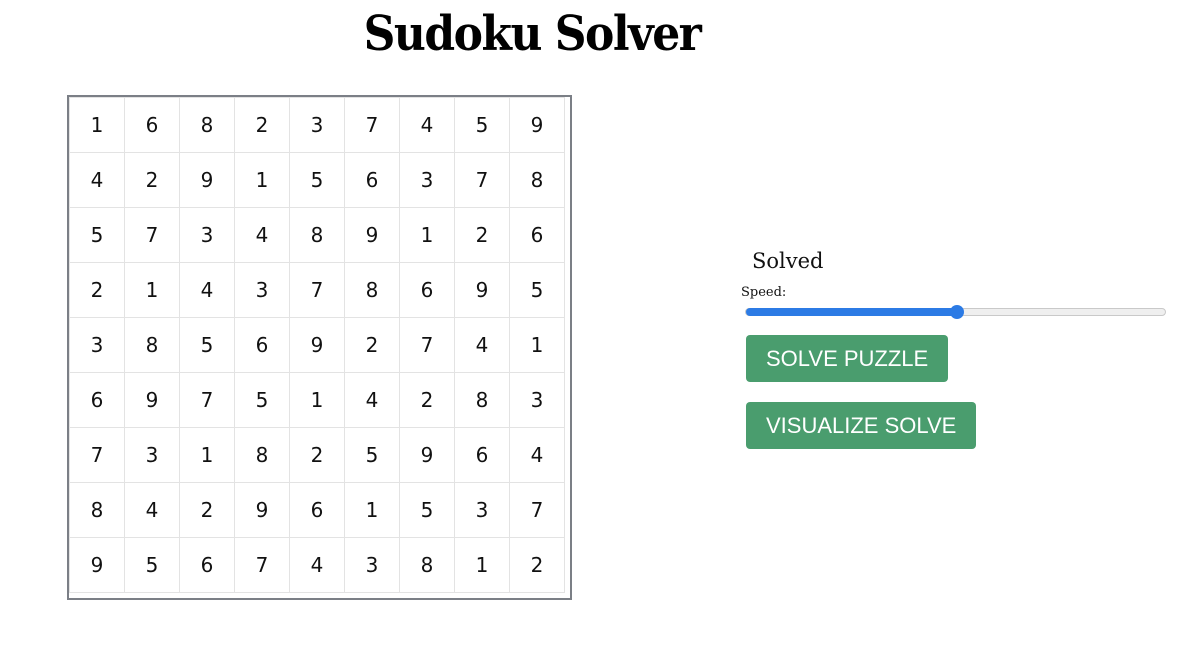  I want to click on grid-row: 573489126, so click(317, 235).